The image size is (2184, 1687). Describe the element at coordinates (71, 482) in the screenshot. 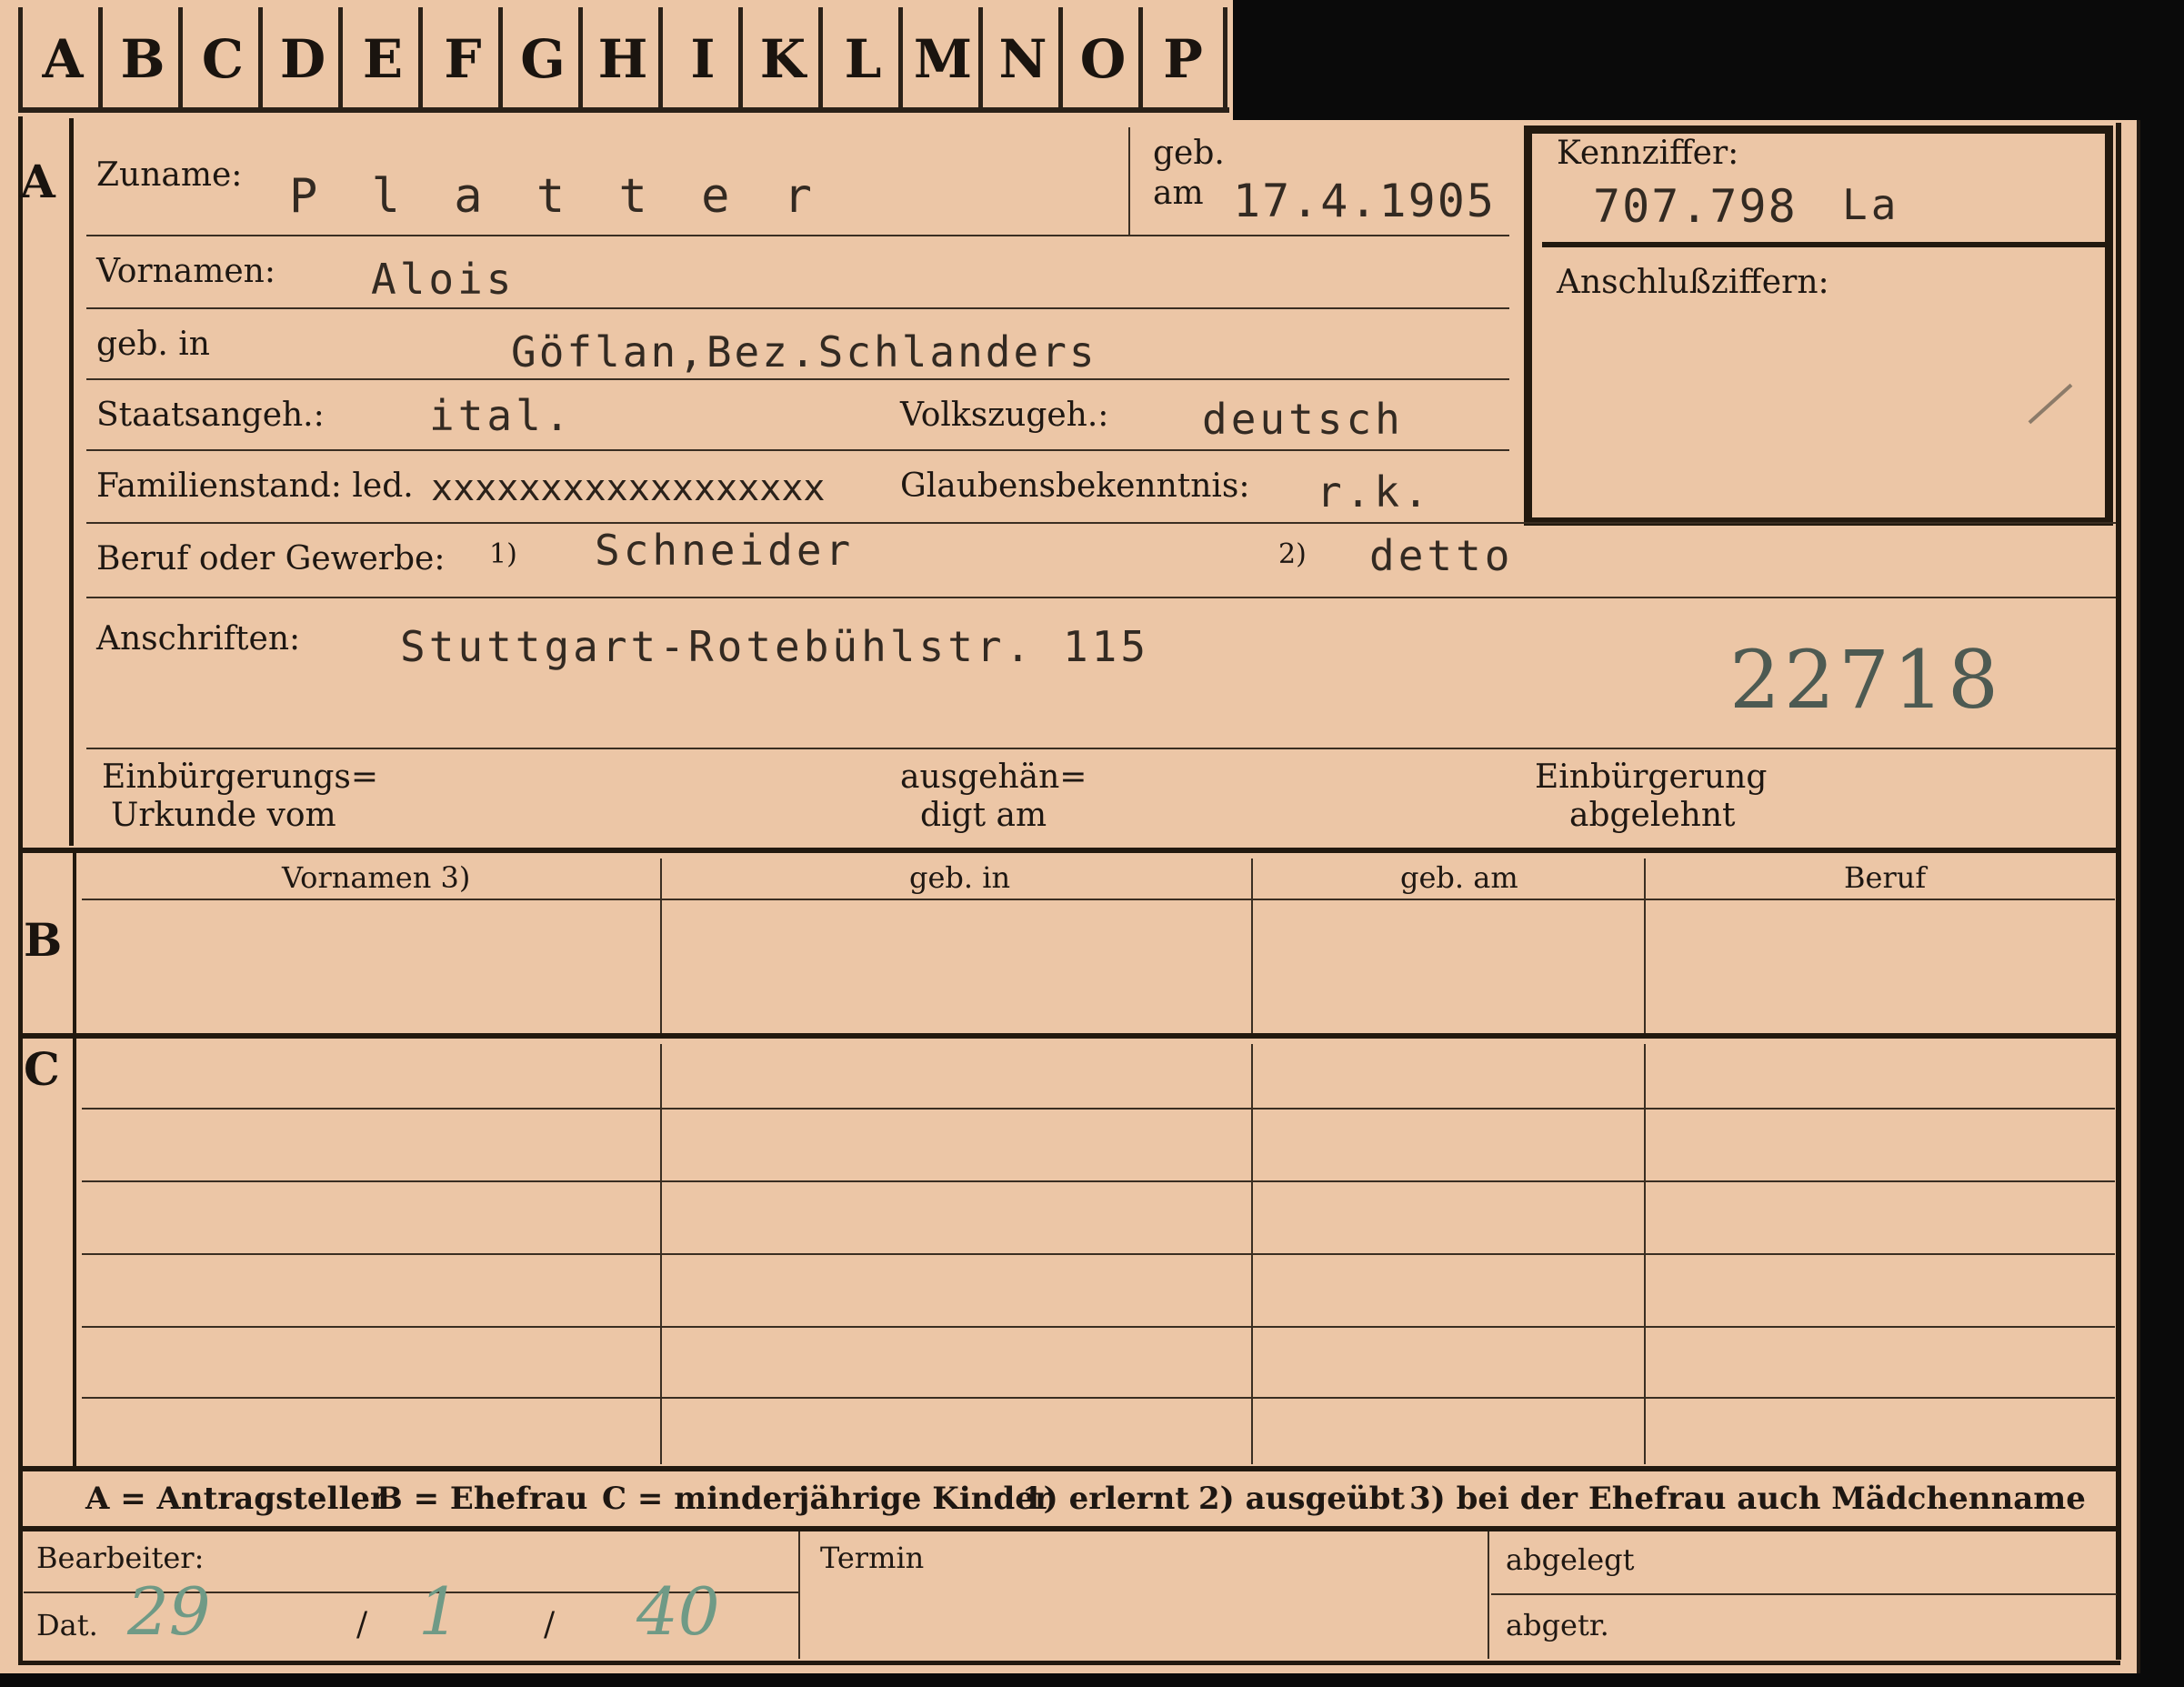

I see `section-a-divider` at that location.